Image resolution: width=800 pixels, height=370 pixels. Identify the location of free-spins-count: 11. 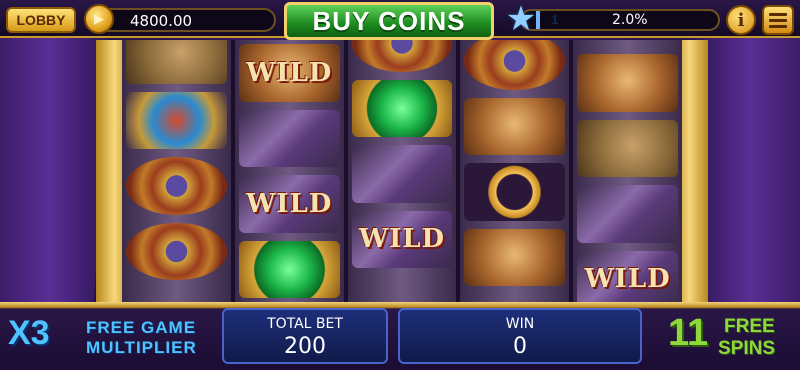
(688, 333).